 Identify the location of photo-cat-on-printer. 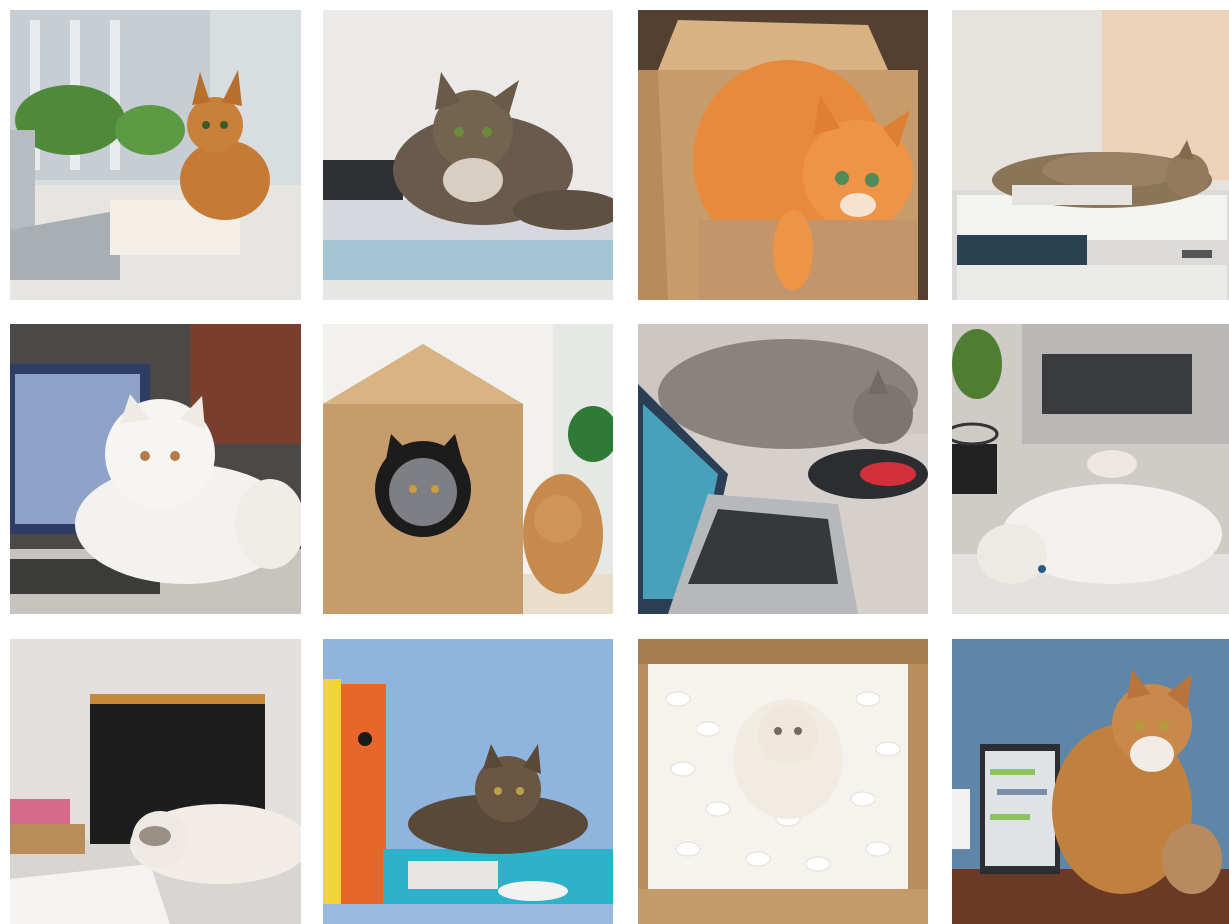
(1090, 155).